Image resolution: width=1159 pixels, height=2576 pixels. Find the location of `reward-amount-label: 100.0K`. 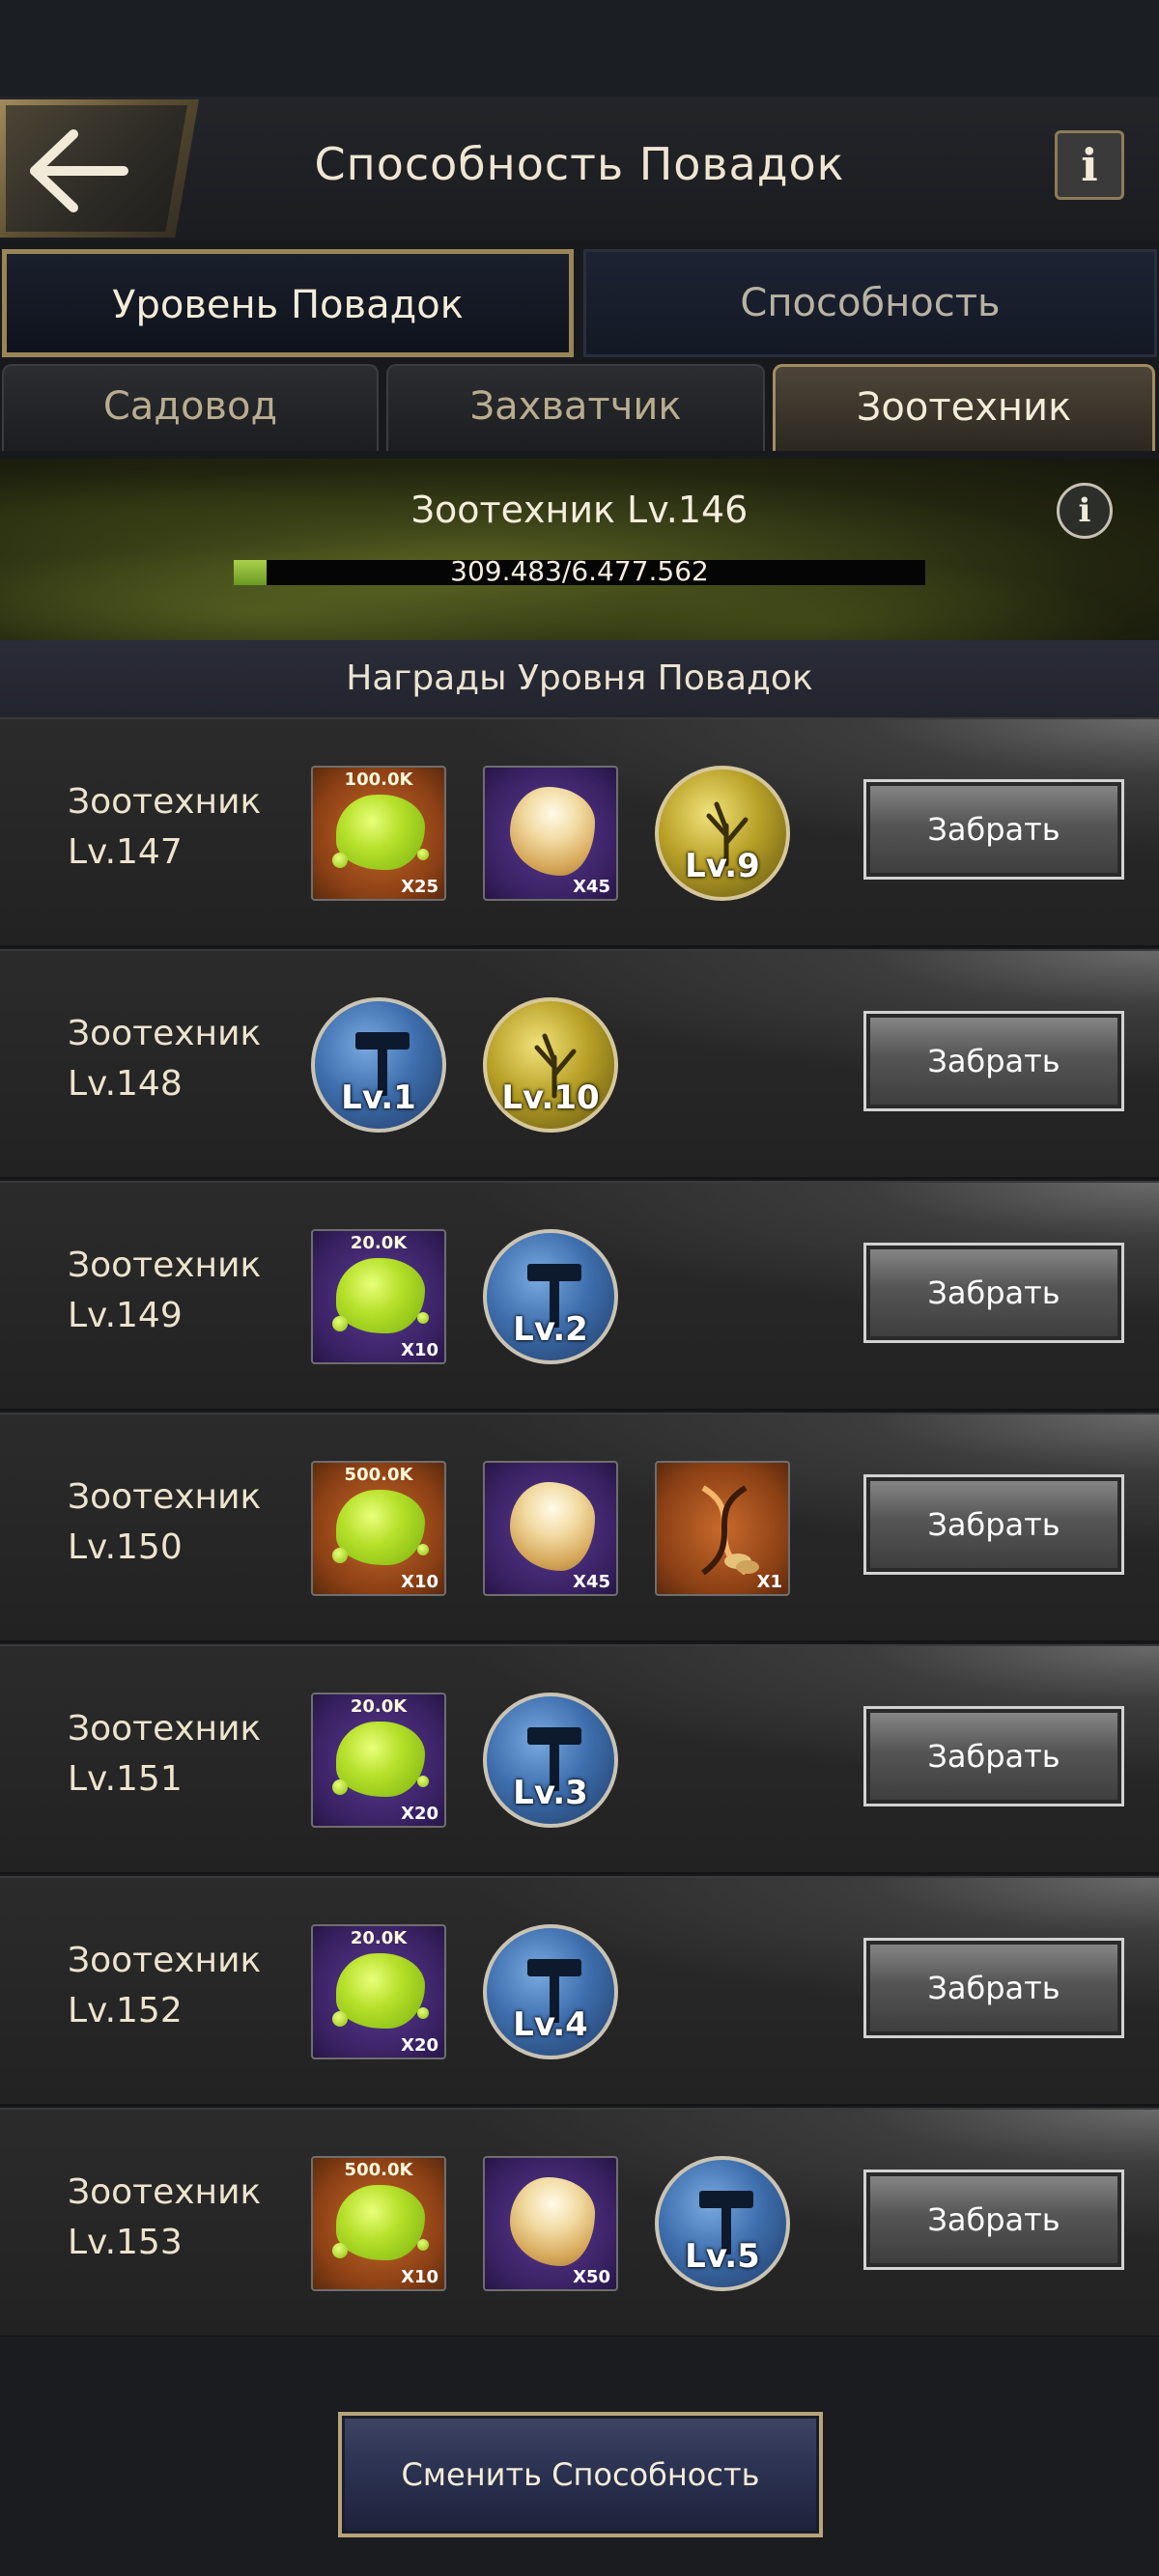

reward-amount-label: 100.0K is located at coordinates (379, 780).